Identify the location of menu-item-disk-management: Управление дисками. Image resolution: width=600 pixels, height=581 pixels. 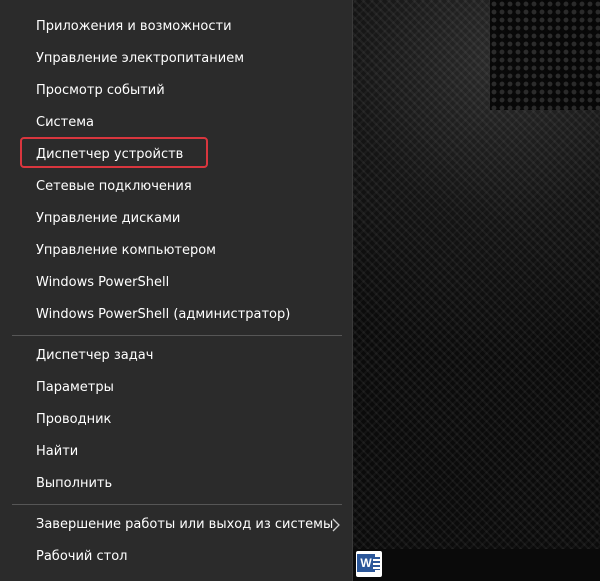
(176, 219).